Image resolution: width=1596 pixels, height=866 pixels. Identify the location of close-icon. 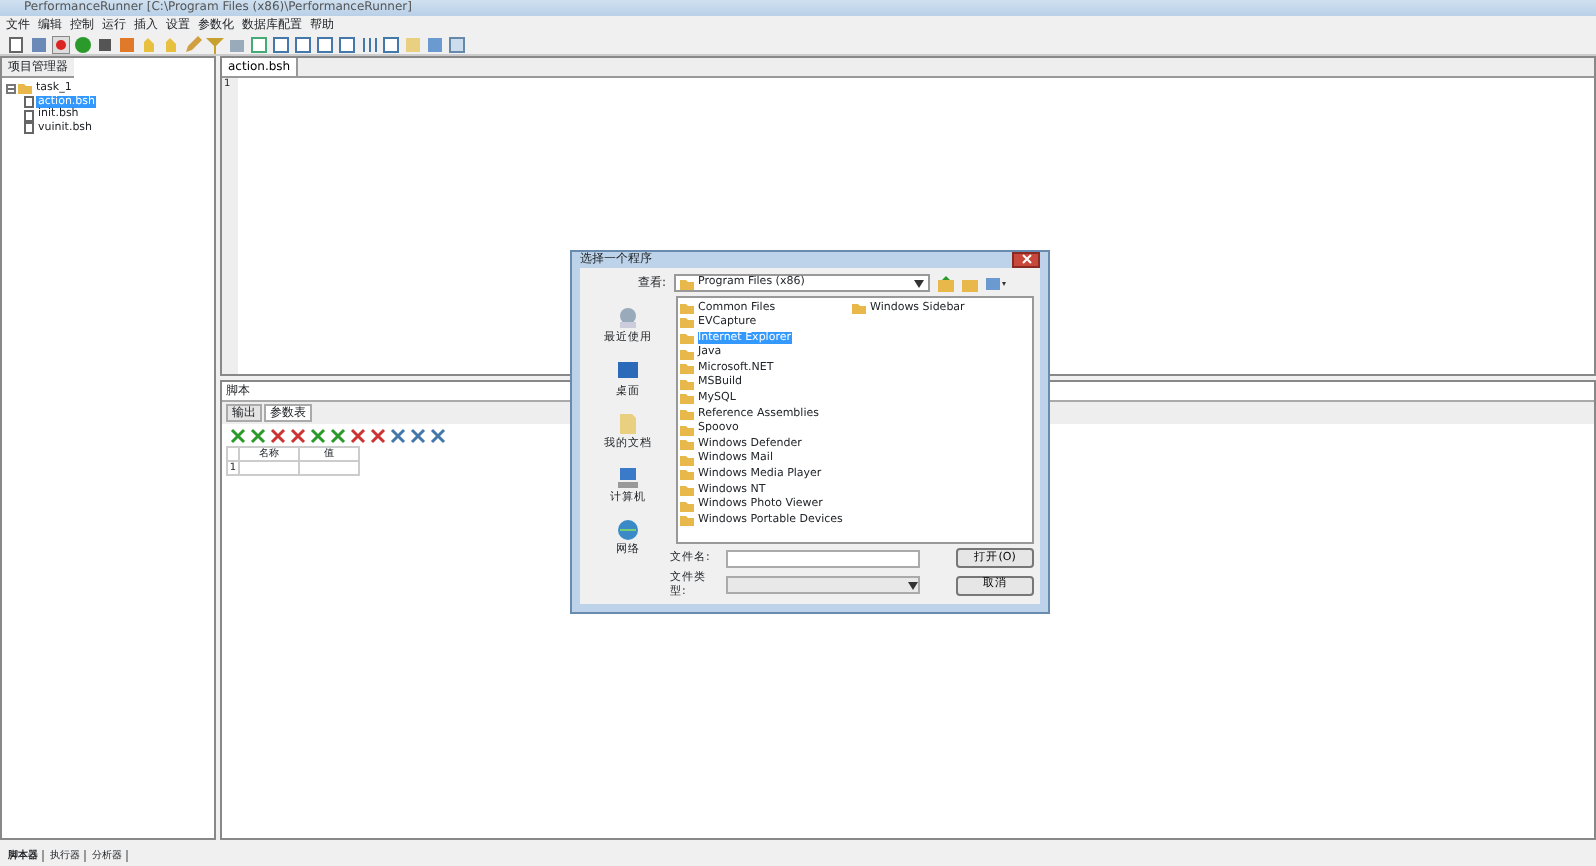
(1026, 259).